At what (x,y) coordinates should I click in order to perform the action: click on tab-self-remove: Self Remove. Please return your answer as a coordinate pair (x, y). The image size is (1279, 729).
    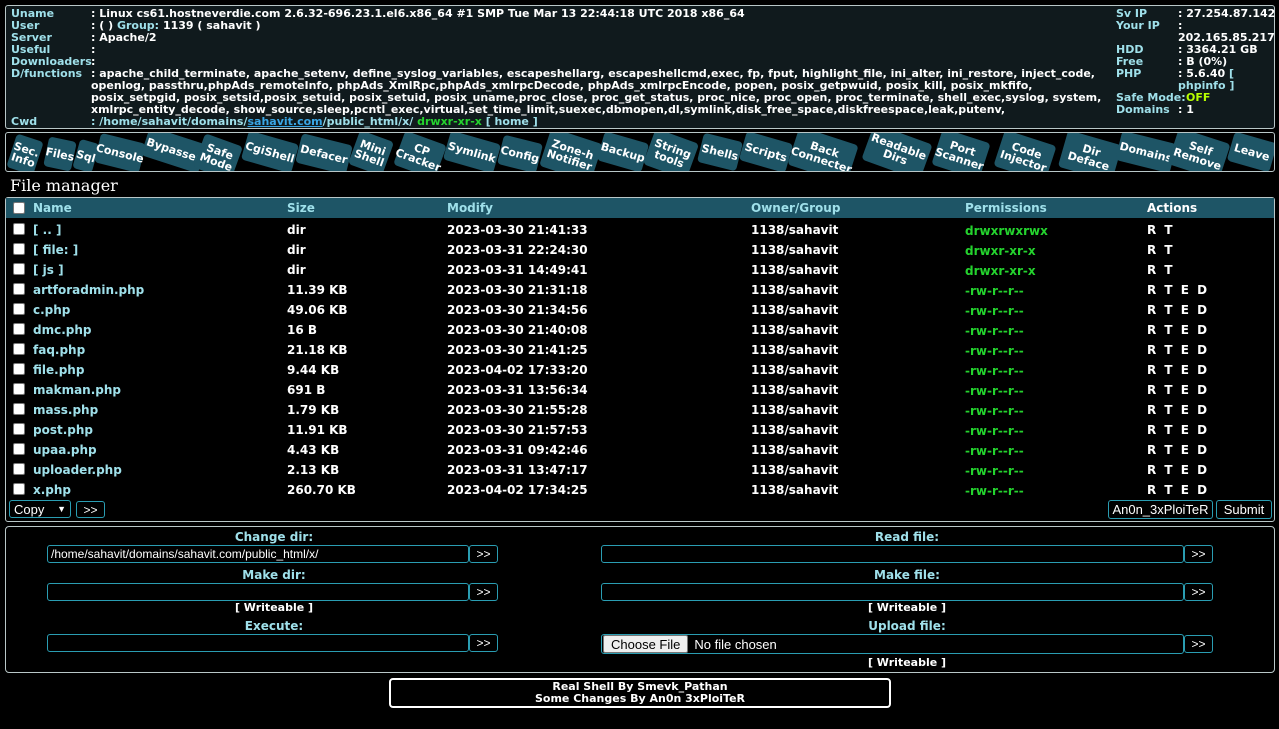
    Looking at the image, I should click on (1199, 152).